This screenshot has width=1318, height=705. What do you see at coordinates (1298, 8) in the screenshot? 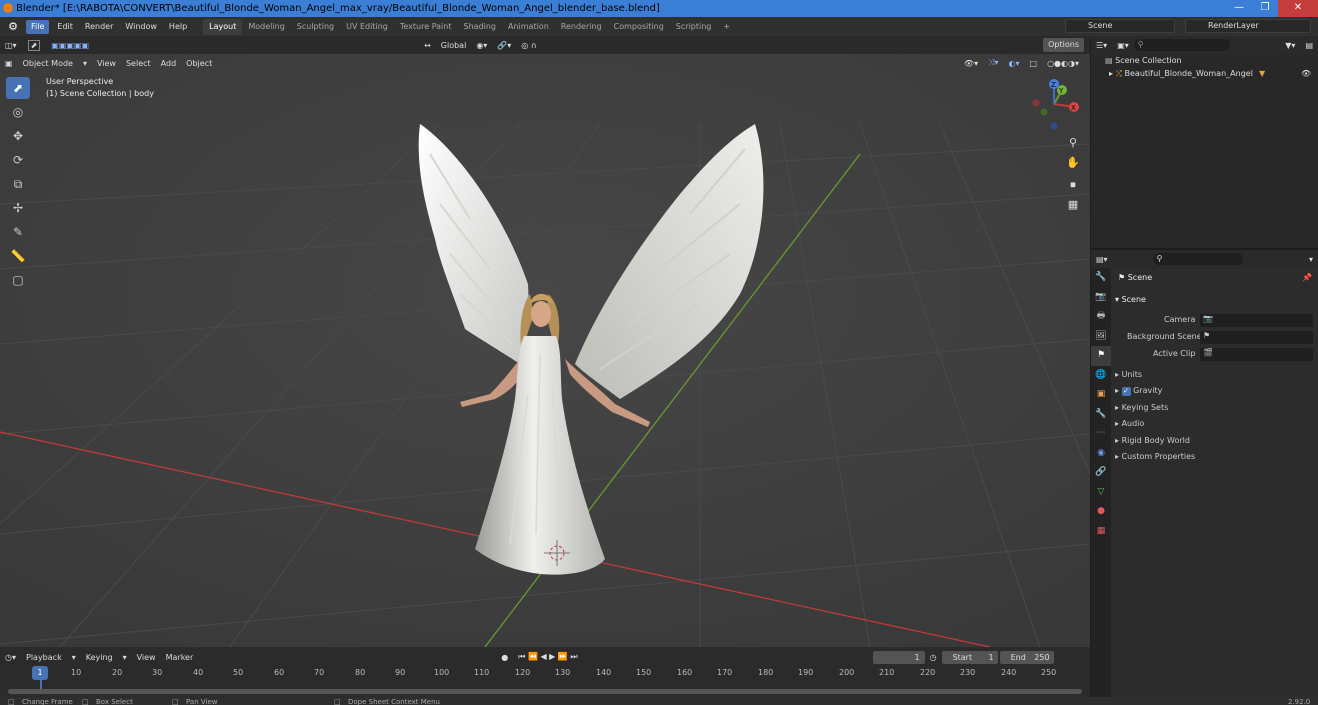
I see `close-button: ✕` at bounding box center [1298, 8].